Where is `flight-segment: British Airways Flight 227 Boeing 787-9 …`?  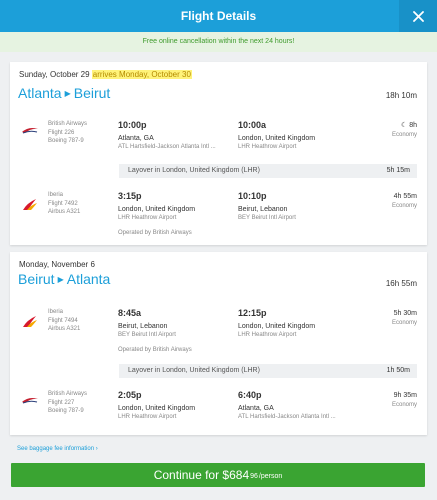 flight-segment: British Airways Flight 227 Boeing 787-9 … is located at coordinates (218, 420).